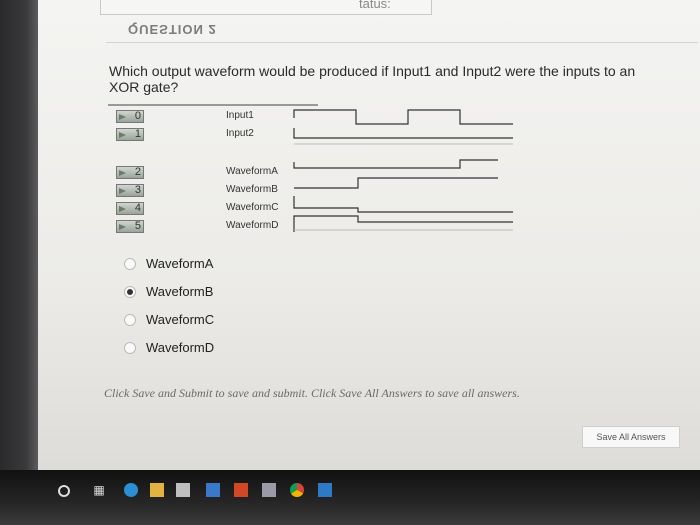  I want to click on divider, so click(402, 42).